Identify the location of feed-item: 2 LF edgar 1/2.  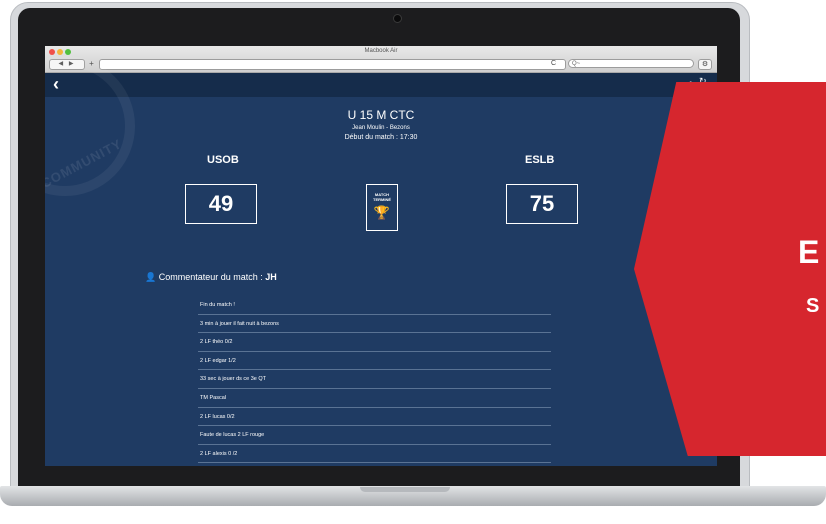
(374, 361).